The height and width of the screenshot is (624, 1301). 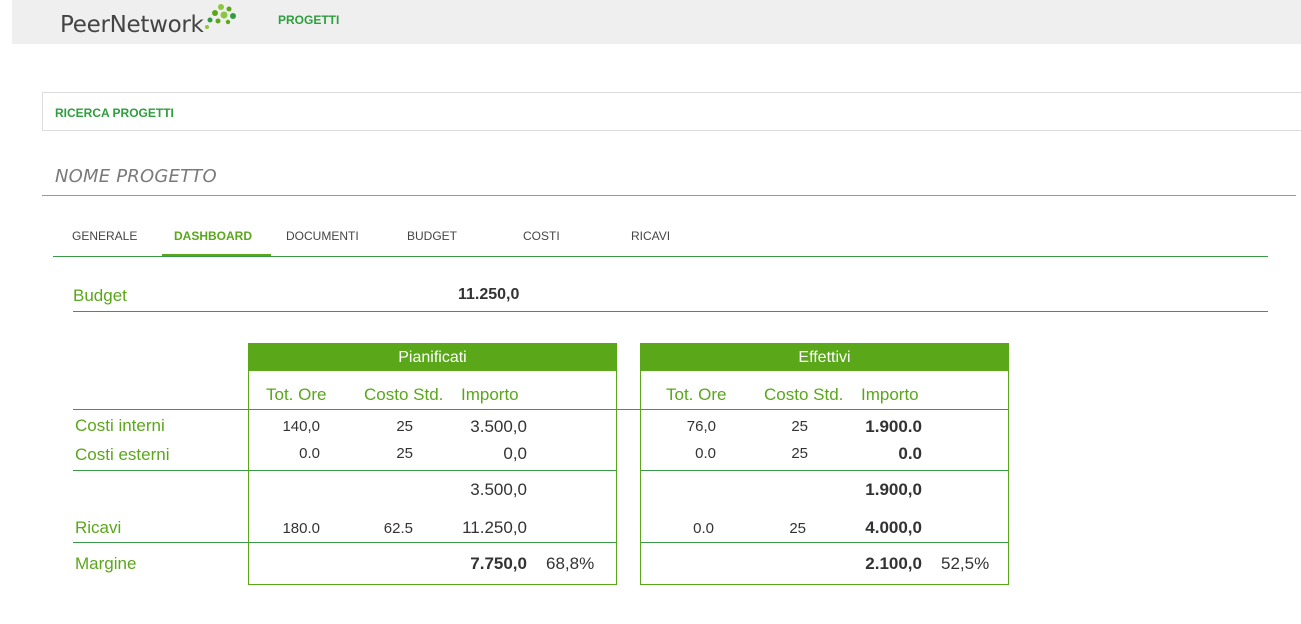 I want to click on subtotal-costi: 3.500,0, so click(x=498, y=489).